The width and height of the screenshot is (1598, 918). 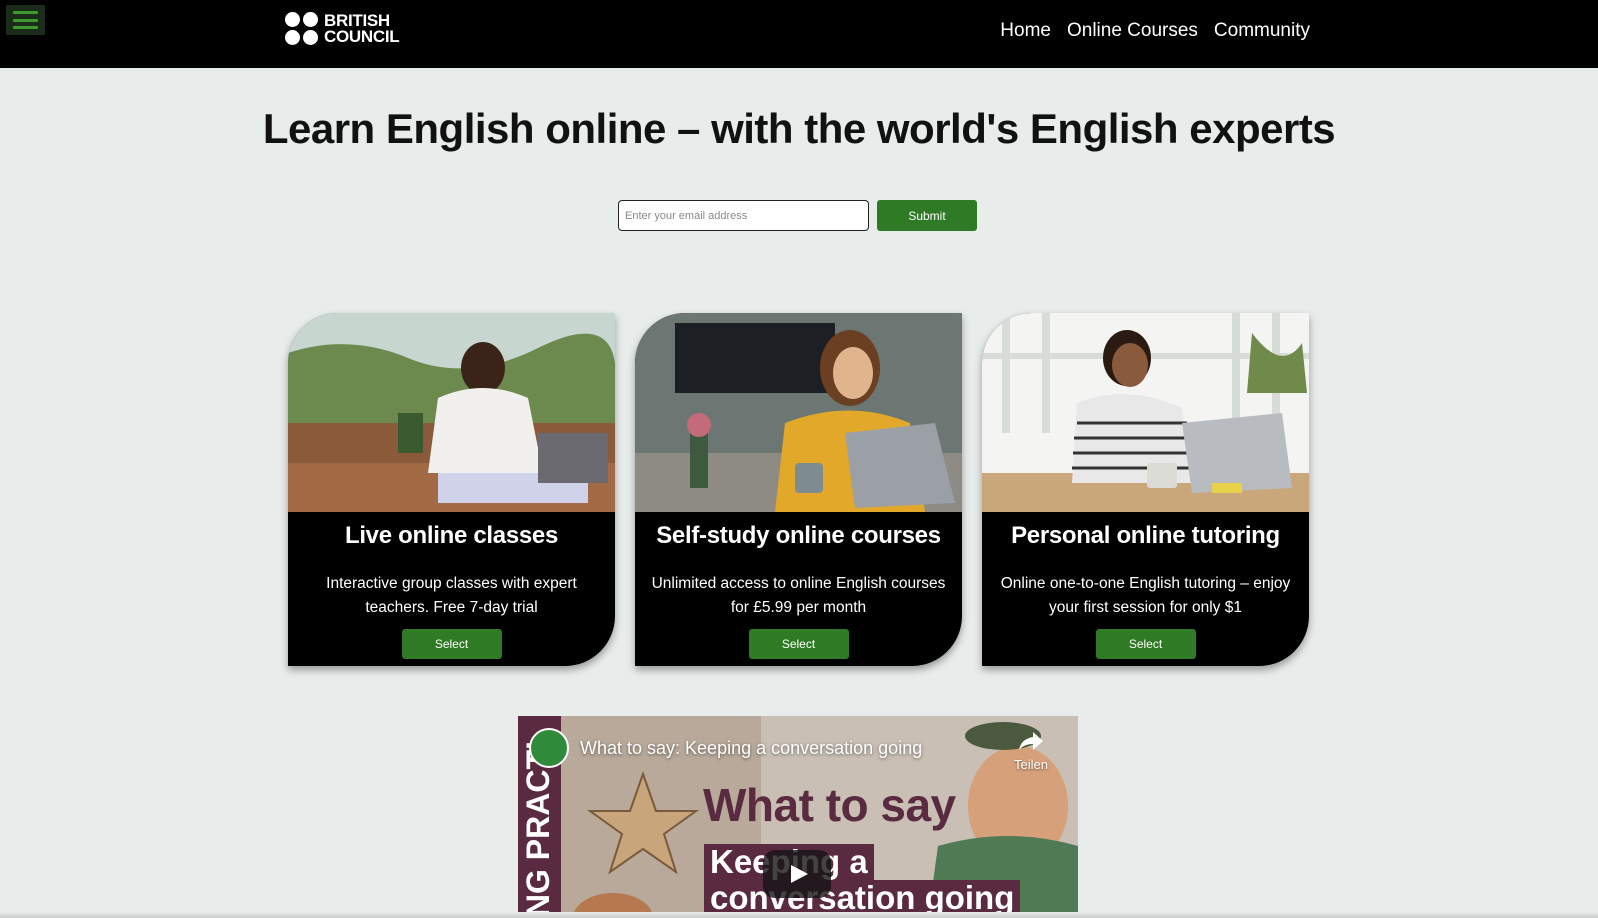 What do you see at coordinates (451, 535) in the screenshot?
I see `card-title: Live online classes` at bounding box center [451, 535].